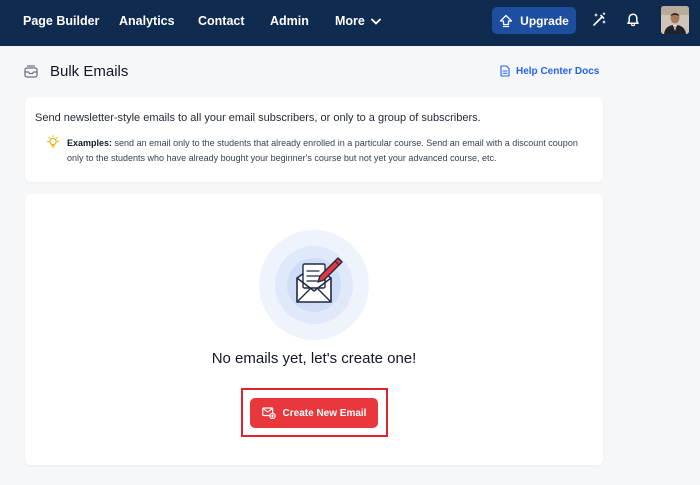 This screenshot has width=700, height=485. I want to click on lightbulb-icon, so click(53, 141).